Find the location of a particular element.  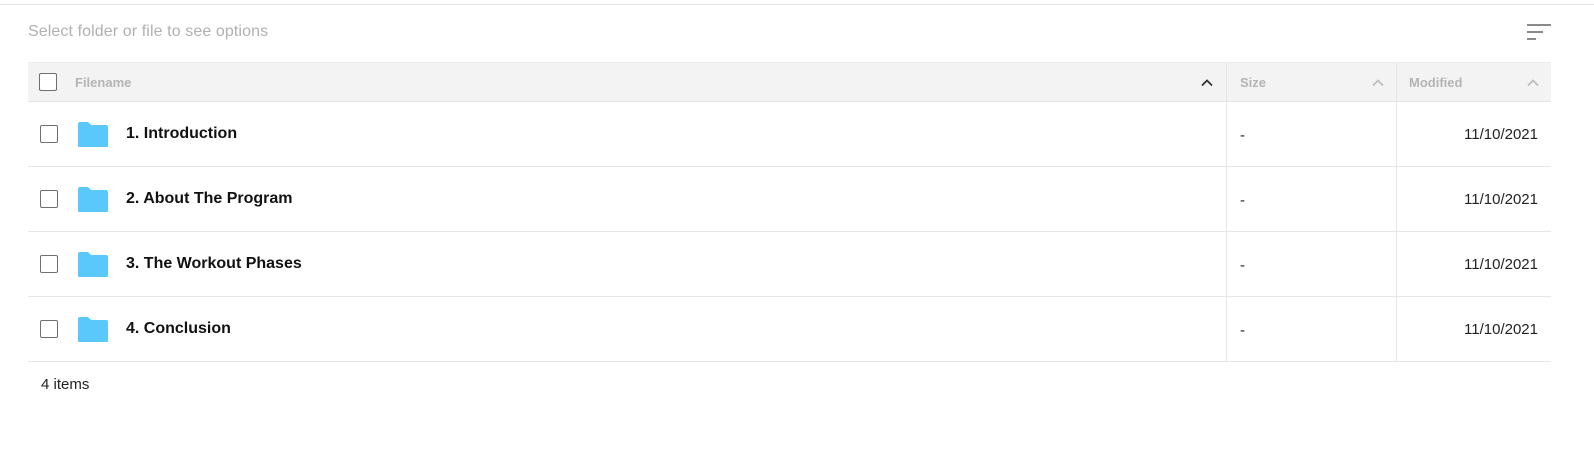

sort-icon is located at coordinates (1540, 32).